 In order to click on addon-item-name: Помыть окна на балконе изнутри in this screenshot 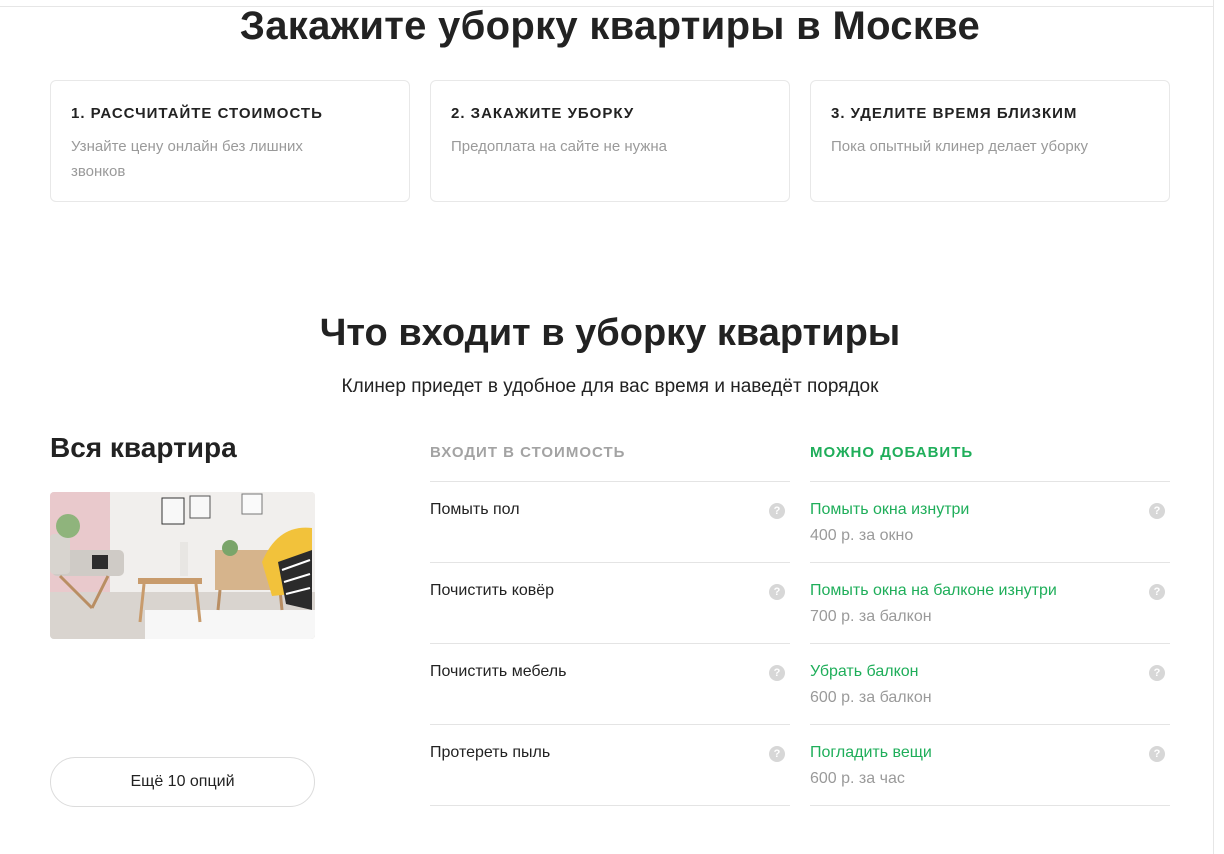, I will do `click(990, 591)`.